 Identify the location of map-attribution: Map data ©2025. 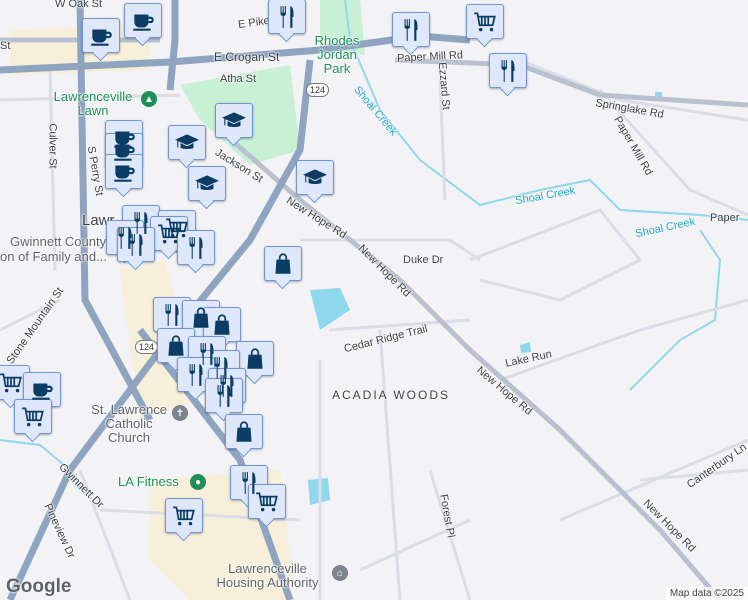
(706, 593).